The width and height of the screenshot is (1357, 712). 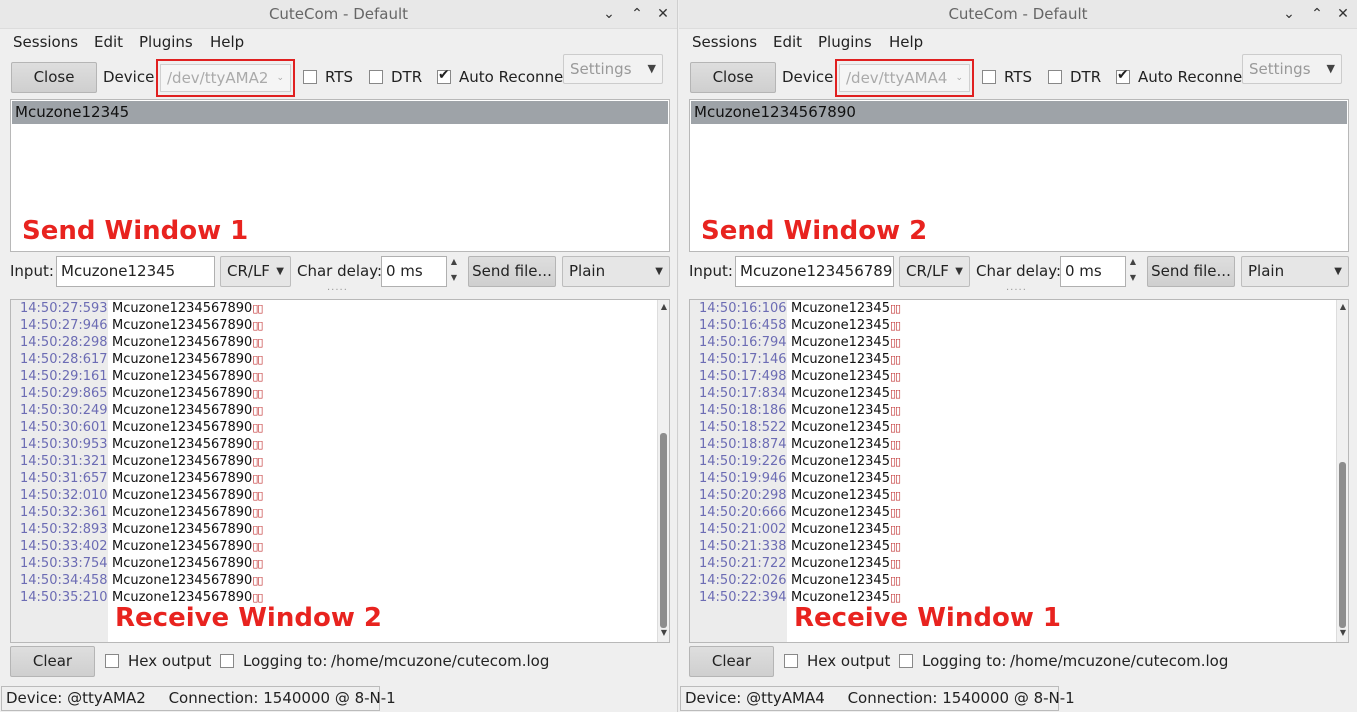 What do you see at coordinates (64, 393) in the screenshot?
I see `receive-timestamp: 14:50:29:865` at bounding box center [64, 393].